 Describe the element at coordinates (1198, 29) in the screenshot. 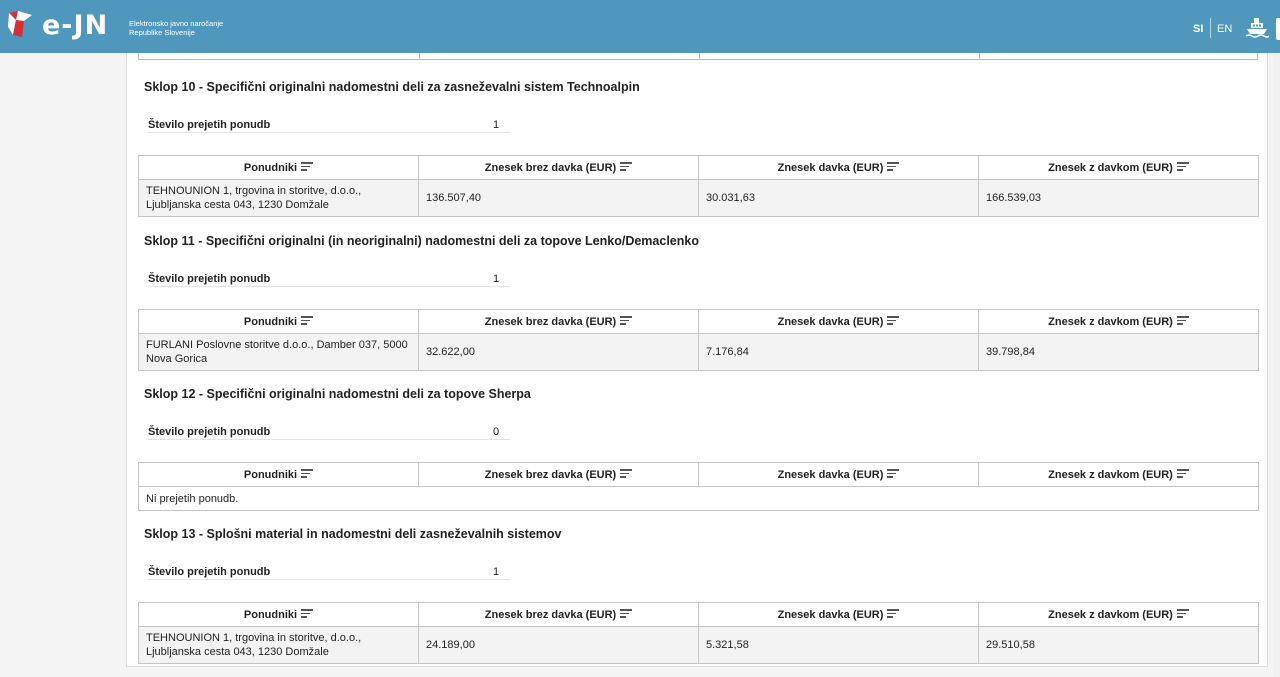

I see `lang-si-link: SI` at that location.